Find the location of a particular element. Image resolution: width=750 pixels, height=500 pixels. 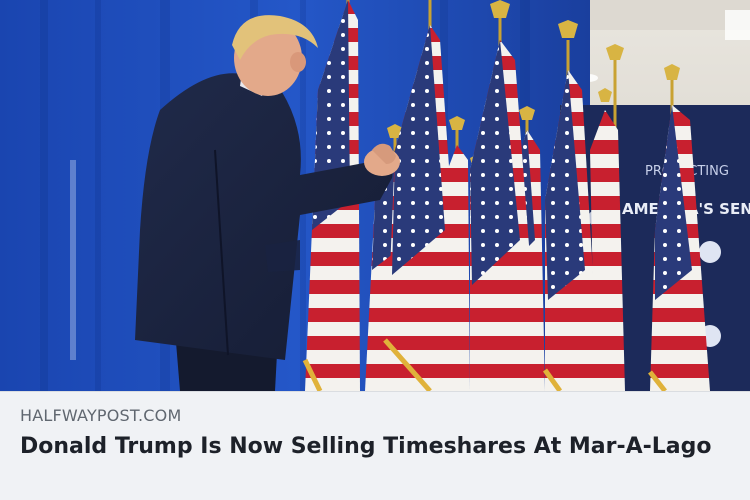

seal-icon is located at coordinates (710, 252).